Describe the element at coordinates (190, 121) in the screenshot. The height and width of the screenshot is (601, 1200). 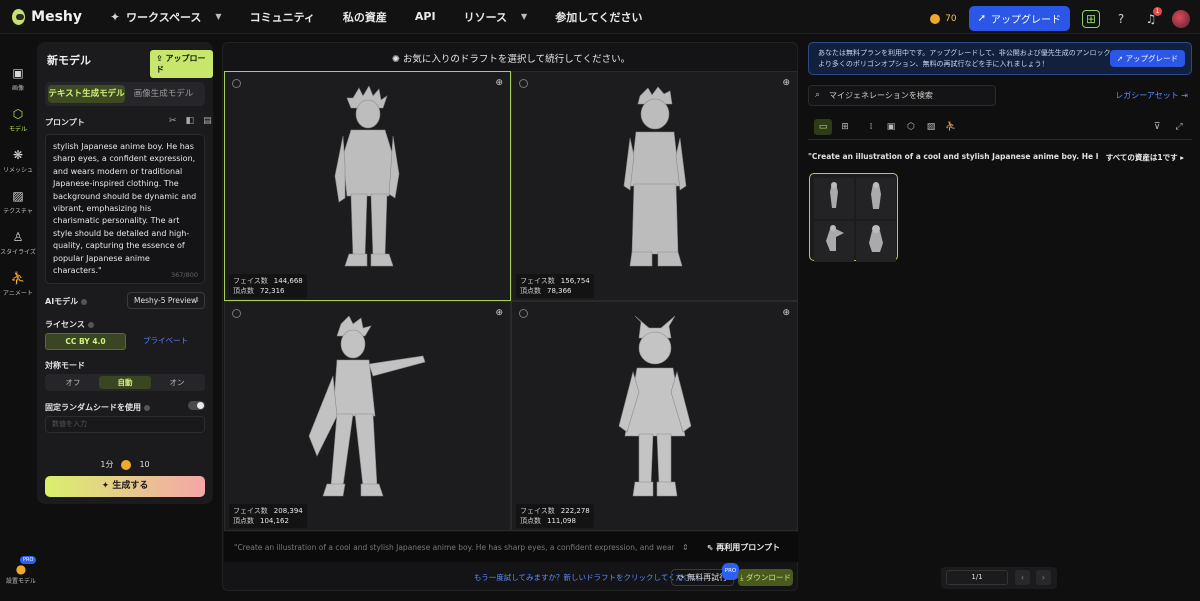
I see `expand-icon: ◧` at that location.